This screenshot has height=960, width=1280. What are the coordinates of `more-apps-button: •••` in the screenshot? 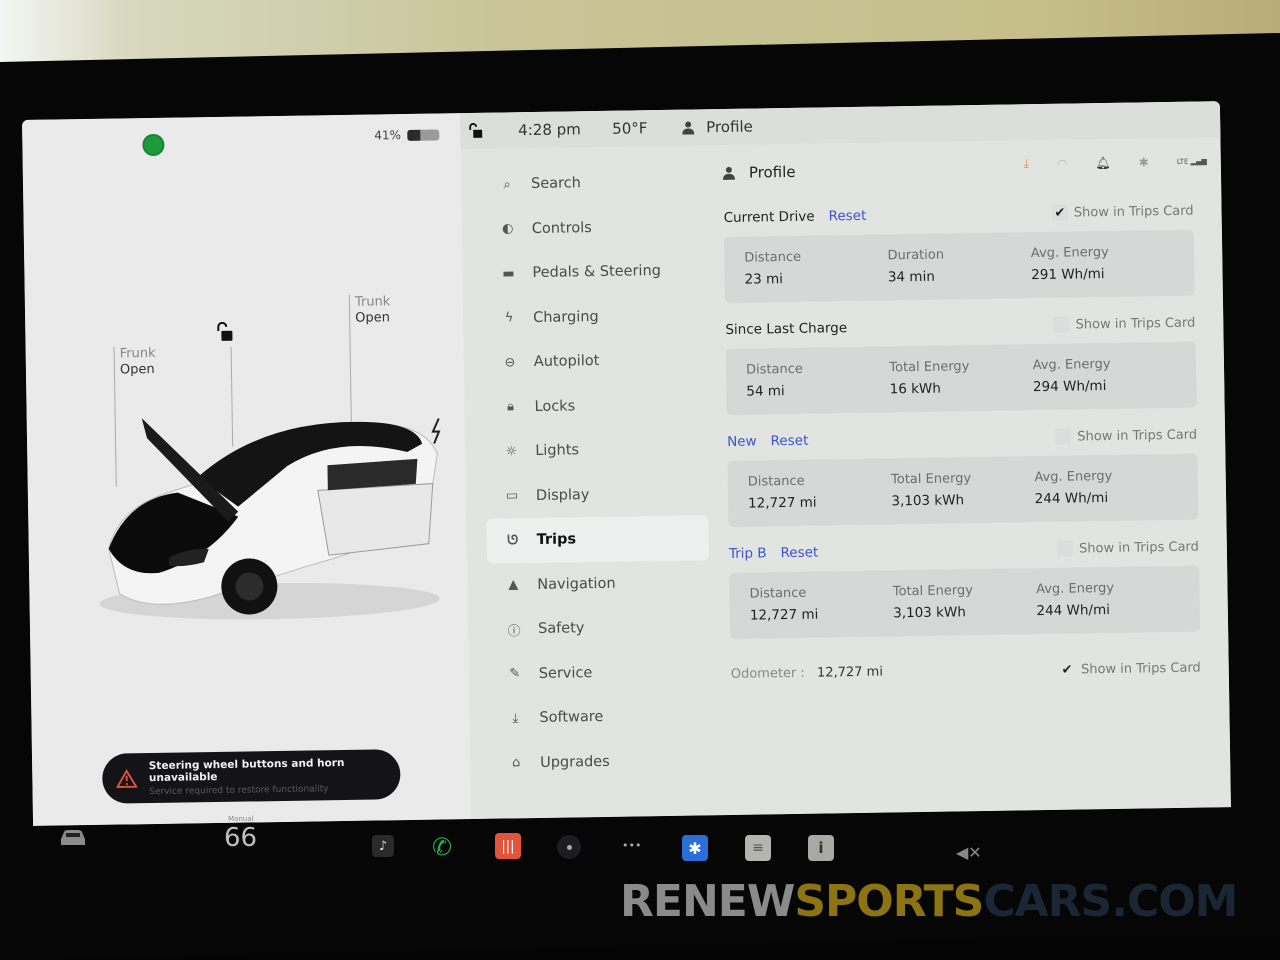 It's located at (631, 845).